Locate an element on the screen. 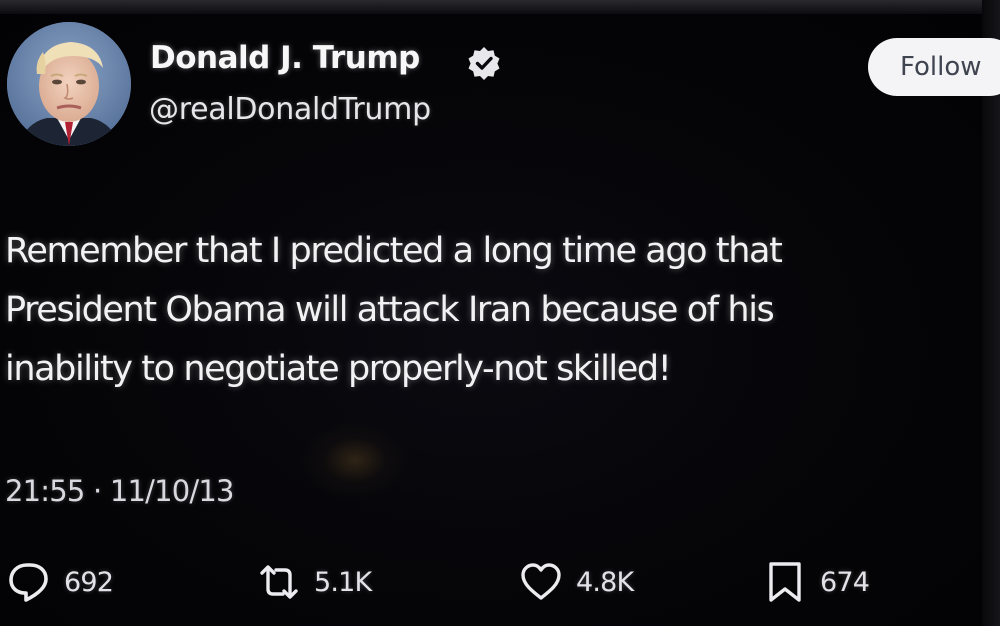  avatar is located at coordinates (69, 84).